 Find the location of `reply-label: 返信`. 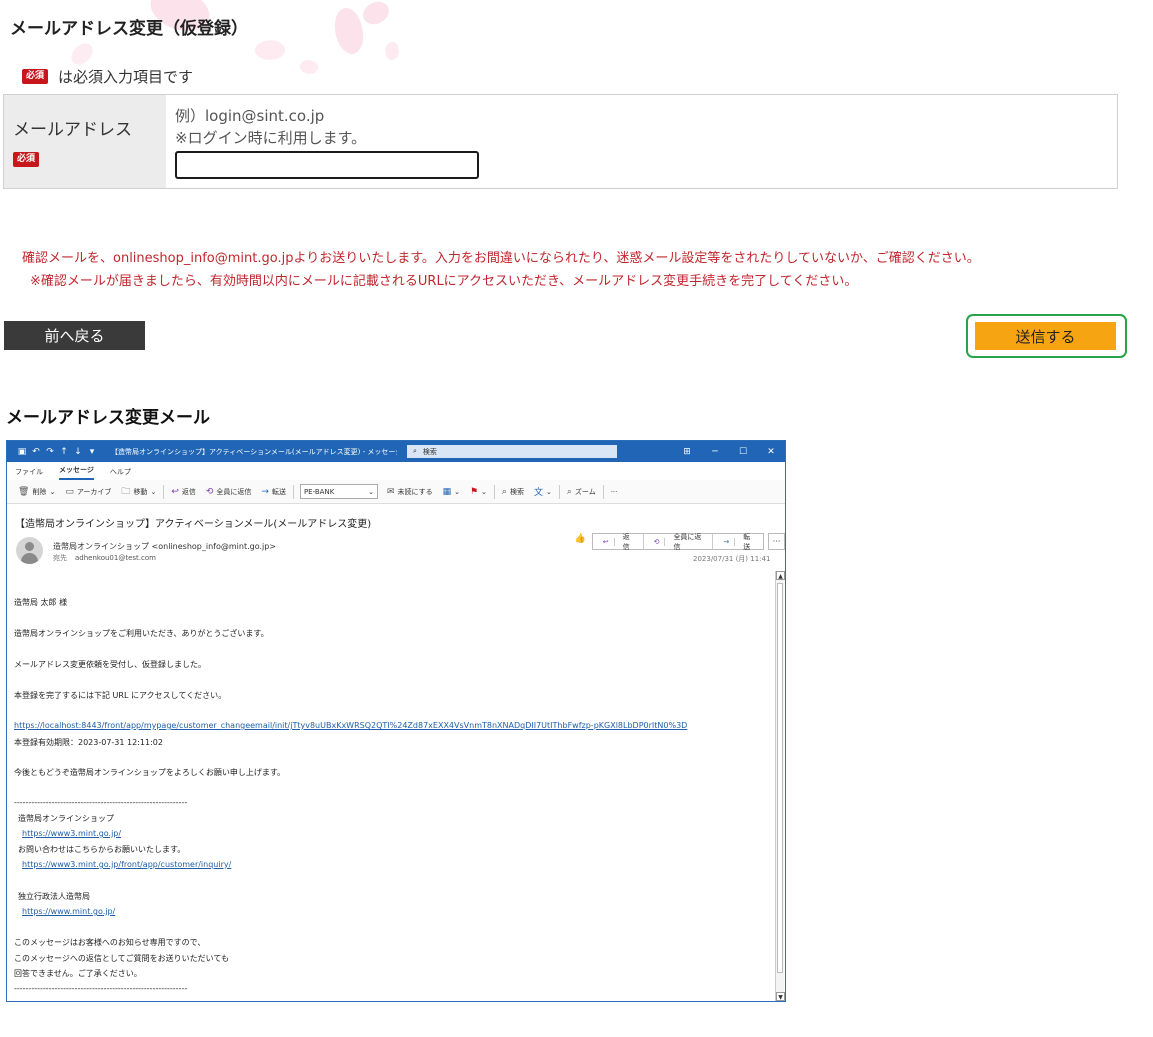

reply-label: 返信 is located at coordinates (188, 491).